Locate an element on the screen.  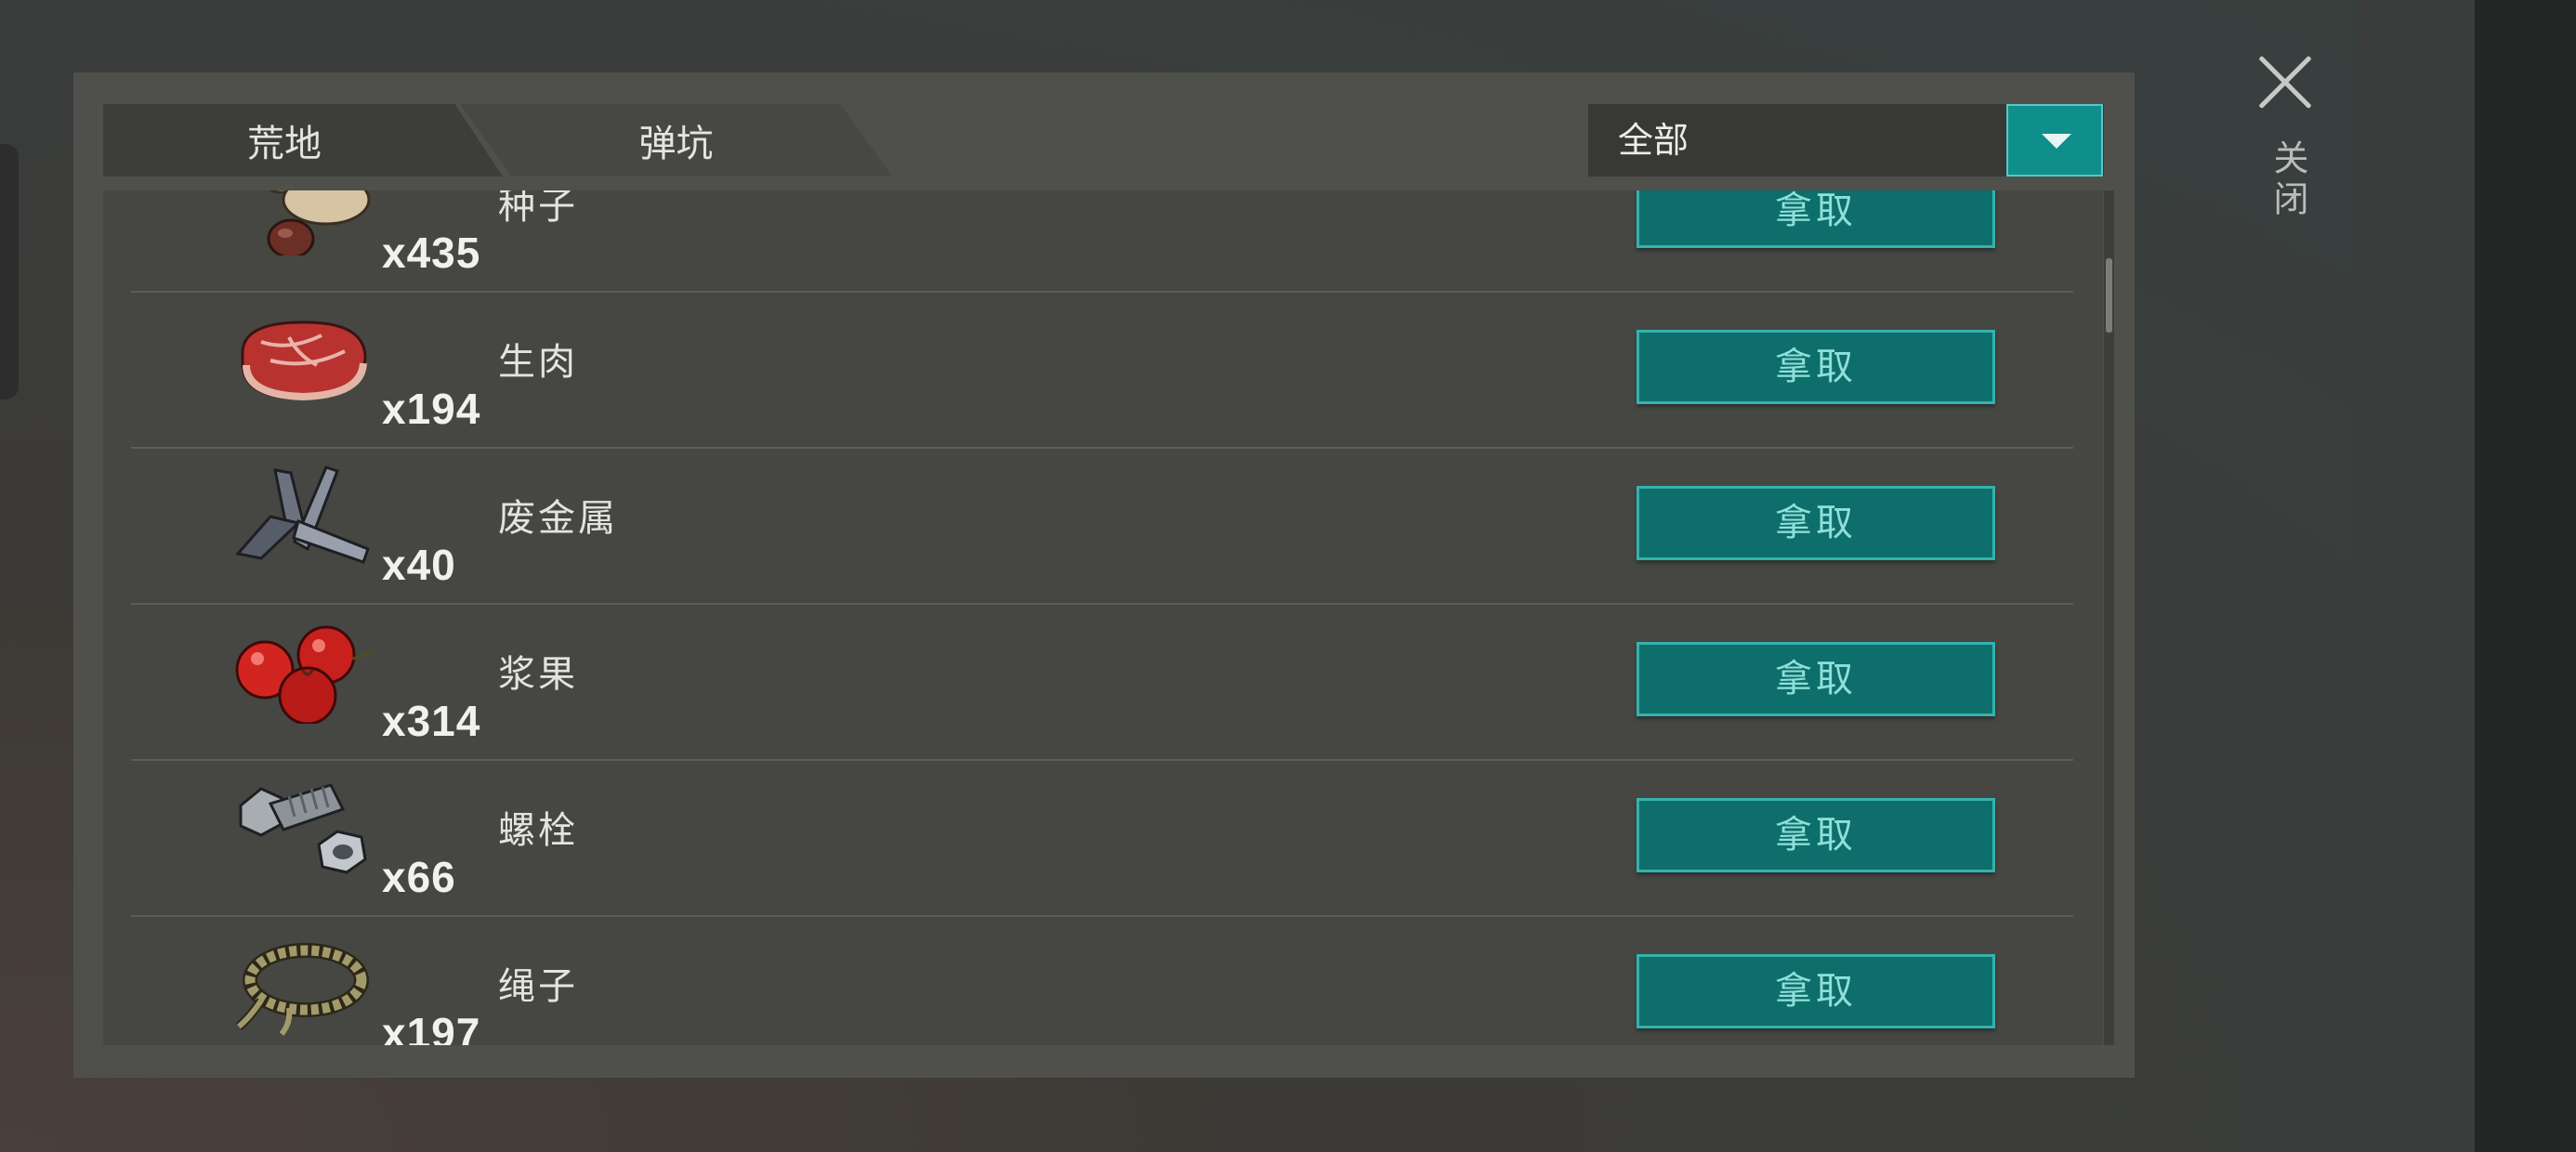
side-strip is located at coordinates (2415, 576).